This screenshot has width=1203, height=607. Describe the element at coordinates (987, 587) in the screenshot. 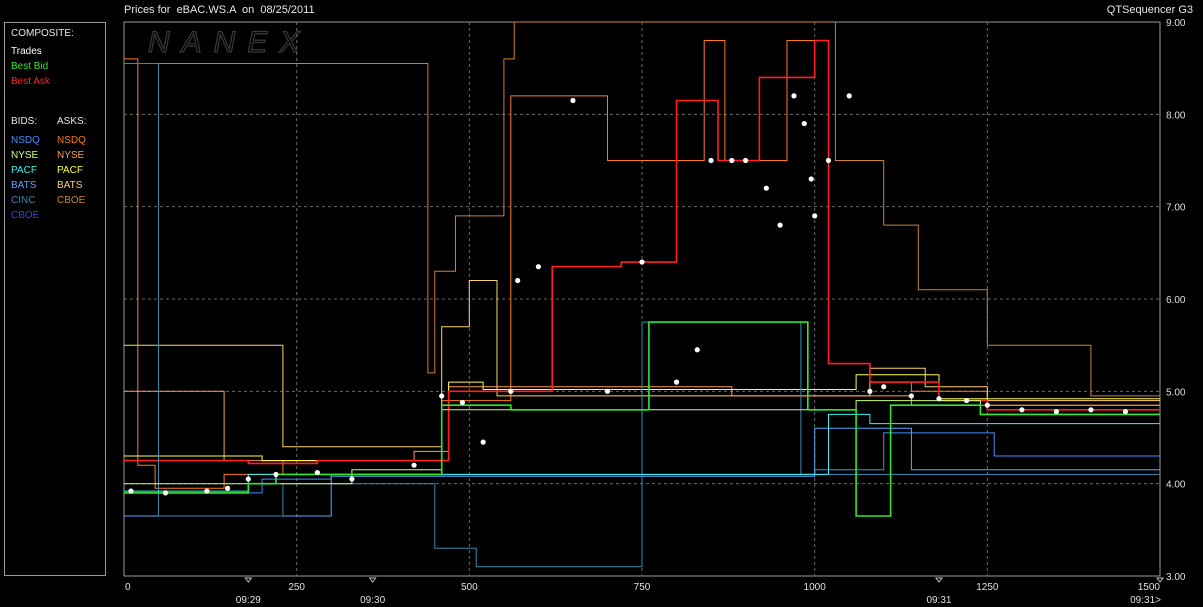

I see `x-tick-label: 1250` at that location.